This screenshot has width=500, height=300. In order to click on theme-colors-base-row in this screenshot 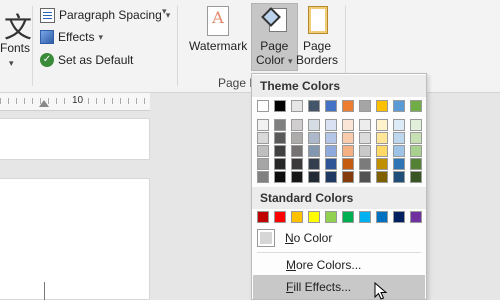, I will do `click(339, 106)`.